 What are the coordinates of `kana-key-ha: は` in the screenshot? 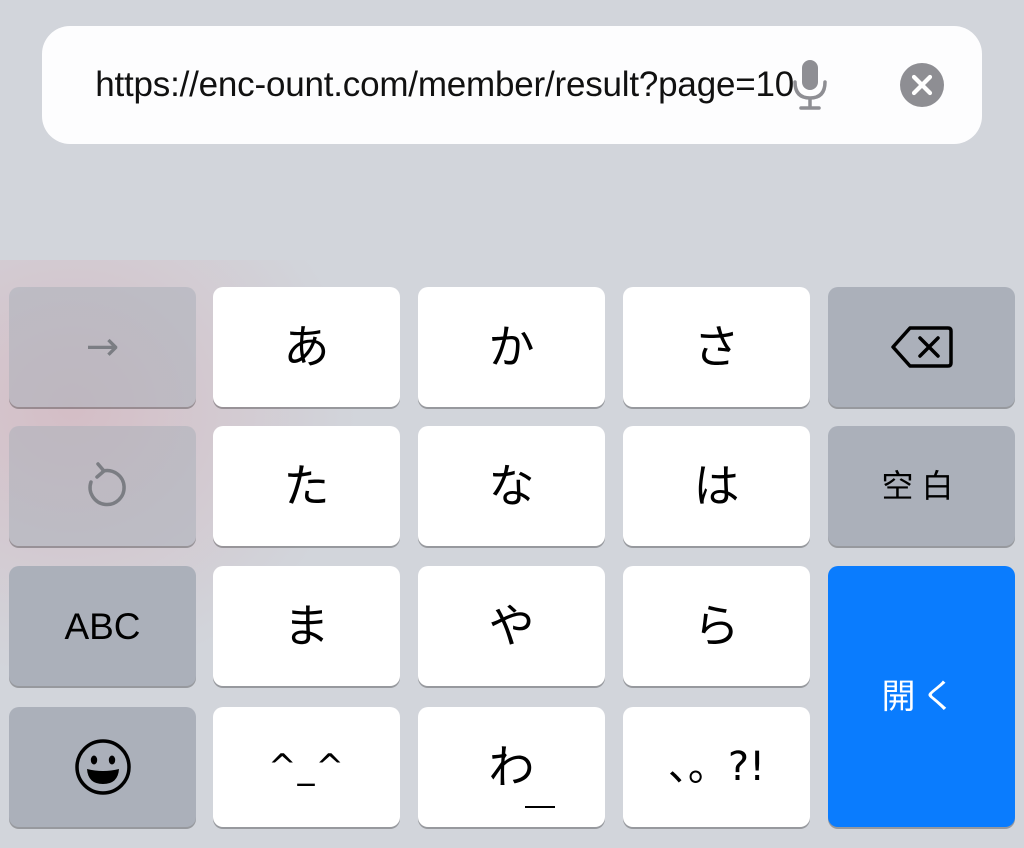 It's located at (716, 486).